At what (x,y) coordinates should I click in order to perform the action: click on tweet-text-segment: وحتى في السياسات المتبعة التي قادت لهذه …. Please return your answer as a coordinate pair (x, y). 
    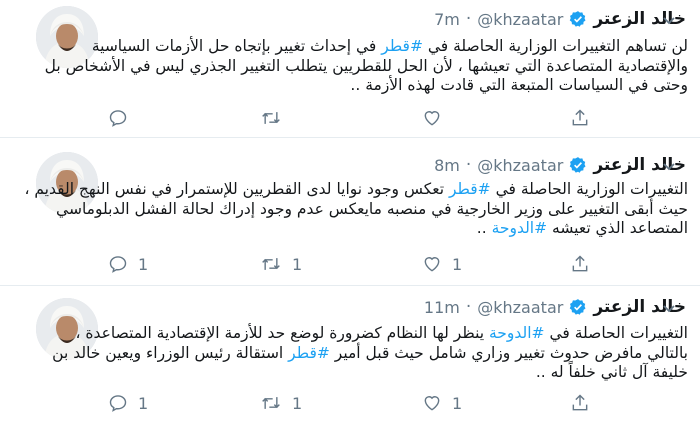
    Looking at the image, I should click on (519, 85).